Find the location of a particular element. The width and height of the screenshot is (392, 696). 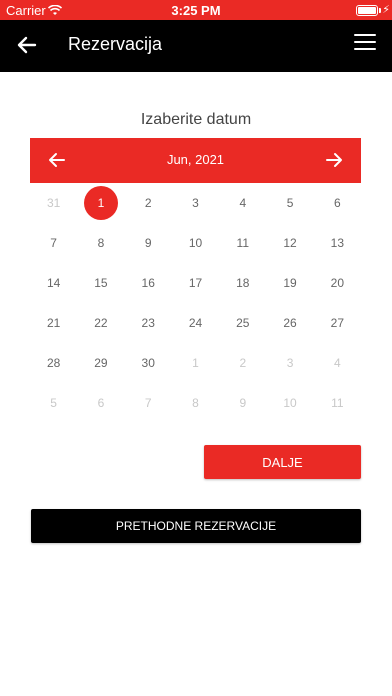

calendar-day: 12 is located at coordinates (289, 243).